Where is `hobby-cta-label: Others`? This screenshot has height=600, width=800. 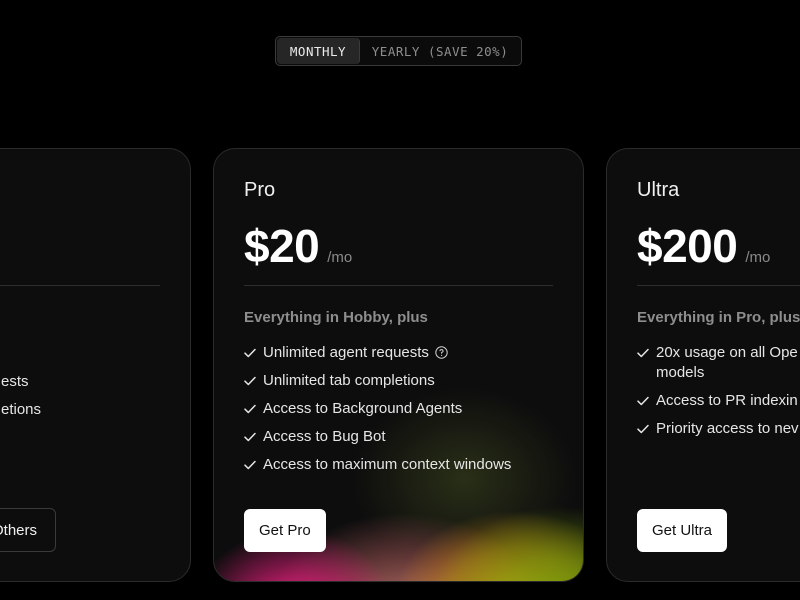
hobby-cta-label: Others is located at coordinates (19, 530).